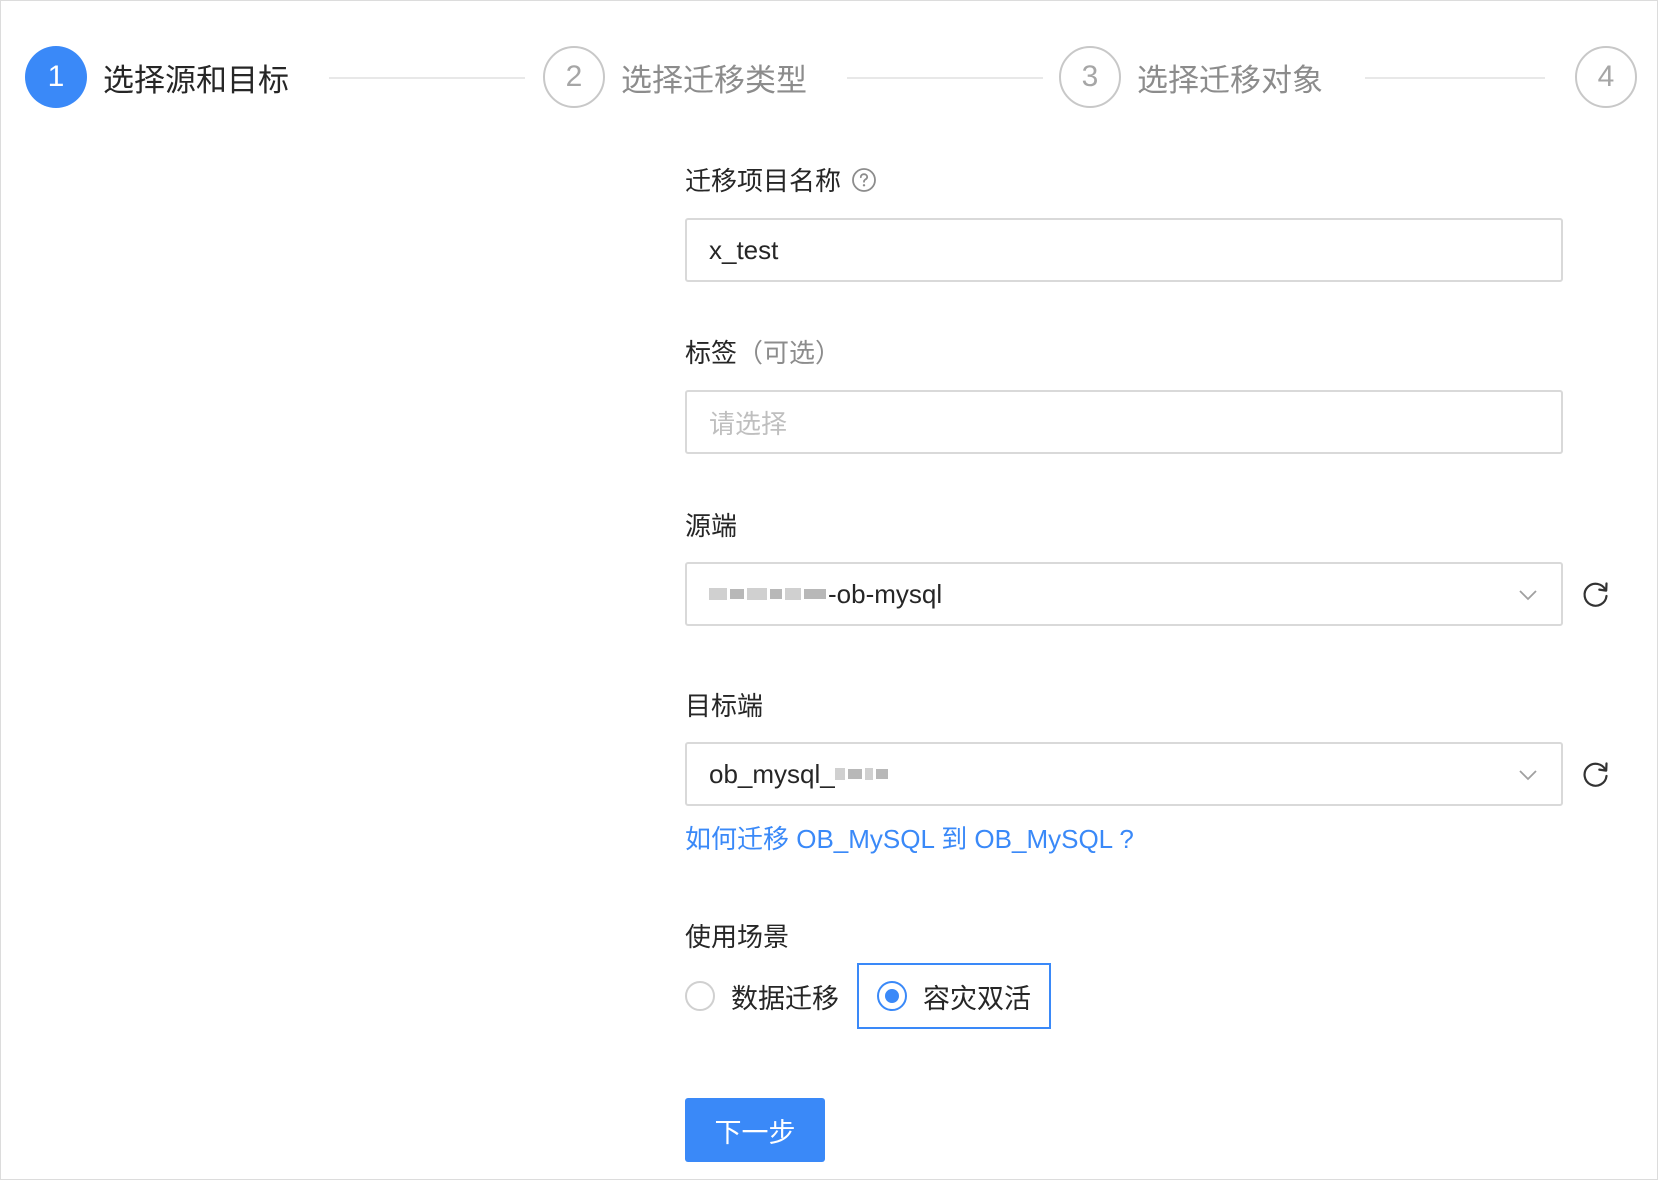  Describe the element at coordinates (755, 1130) in the screenshot. I see `next-step-button: 下一步` at that location.